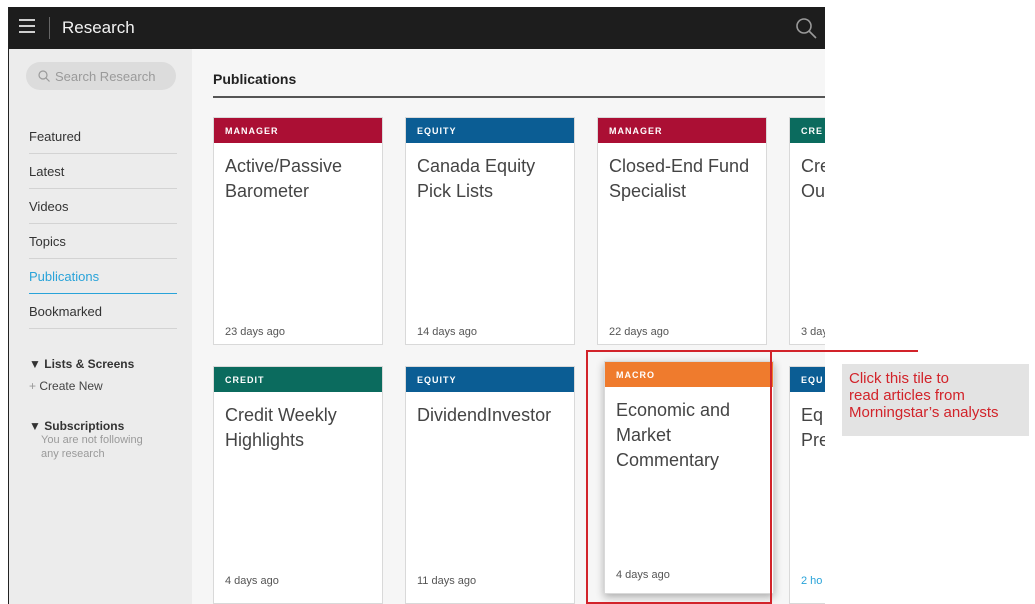 The image size is (1035, 604). What do you see at coordinates (89, 364) in the screenshot?
I see `lists-screens-label: Lists & Screens` at bounding box center [89, 364].